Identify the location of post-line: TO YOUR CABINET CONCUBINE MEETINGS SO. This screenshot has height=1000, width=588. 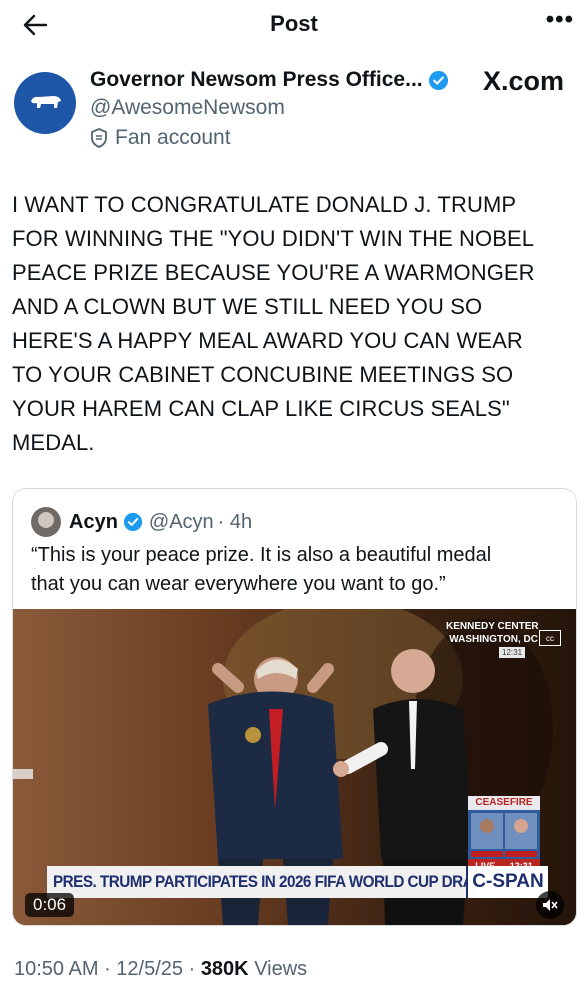
(263, 374).